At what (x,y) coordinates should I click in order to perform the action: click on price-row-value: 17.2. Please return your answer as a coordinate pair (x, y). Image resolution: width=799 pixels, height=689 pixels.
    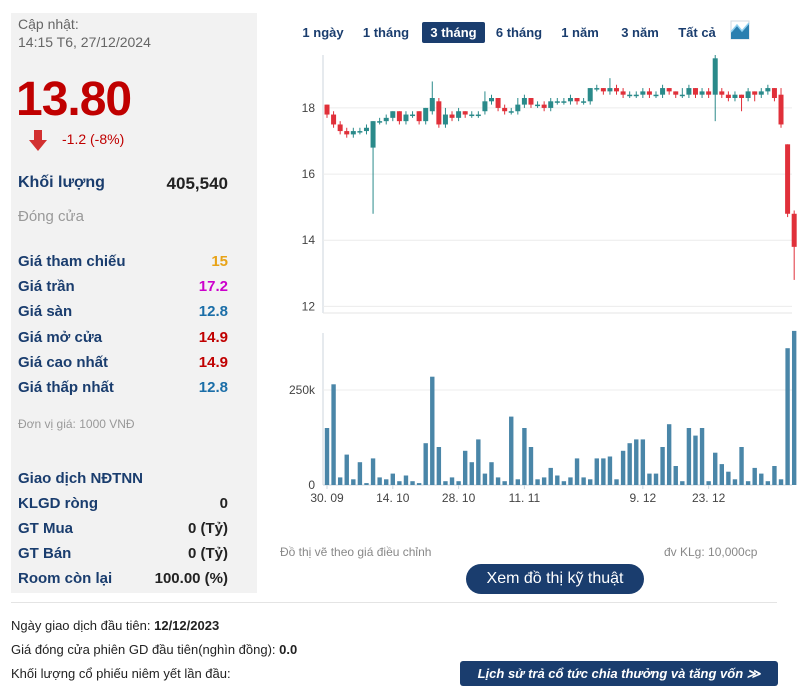
    Looking at the image, I should click on (213, 286).